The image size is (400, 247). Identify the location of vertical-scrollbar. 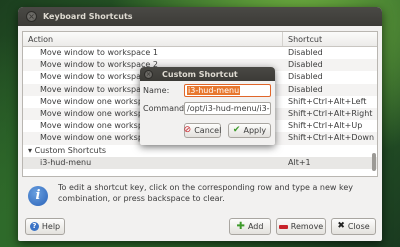
(373, 112).